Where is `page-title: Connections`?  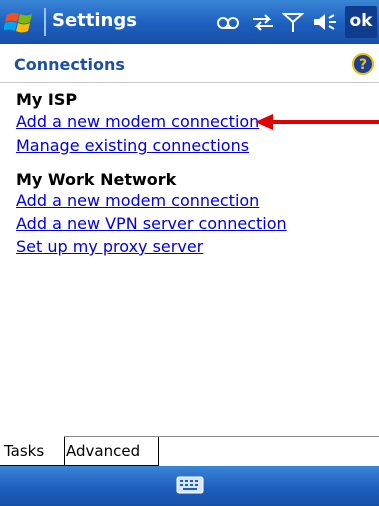 page-title: Connections is located at coordinates (69, 64).